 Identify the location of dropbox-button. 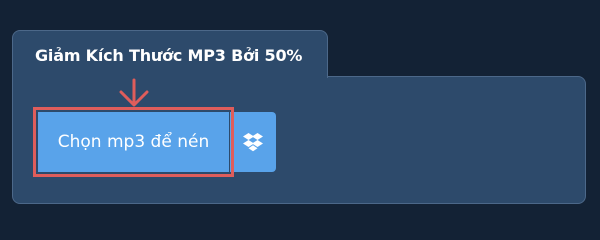
(253, 142).